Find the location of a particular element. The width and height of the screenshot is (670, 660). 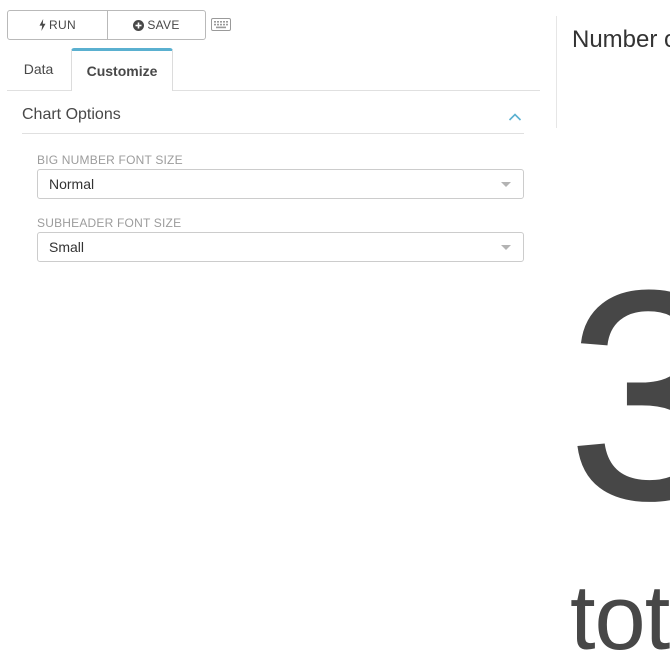

section-title: Chart Options is located at coordinates (71, 115).